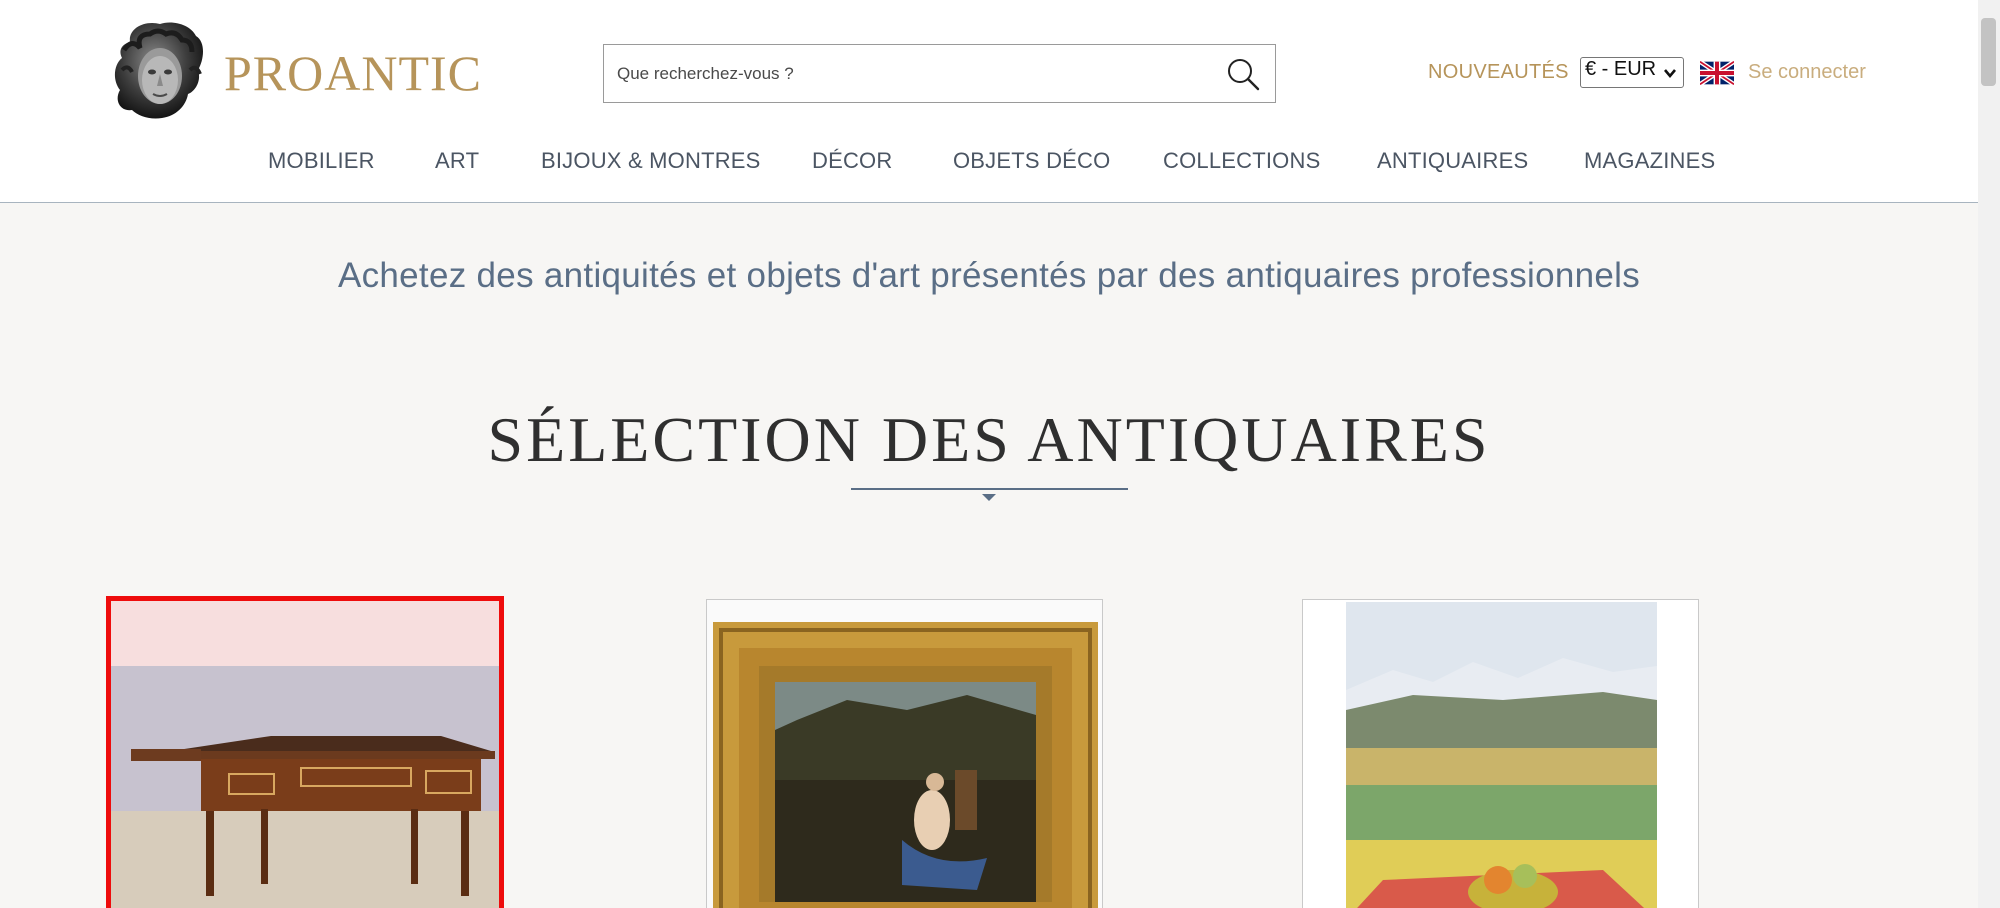 Image resolution: width=2000 pixels, height=908 pixels. I want to click on desk-image, so click(305, 754).